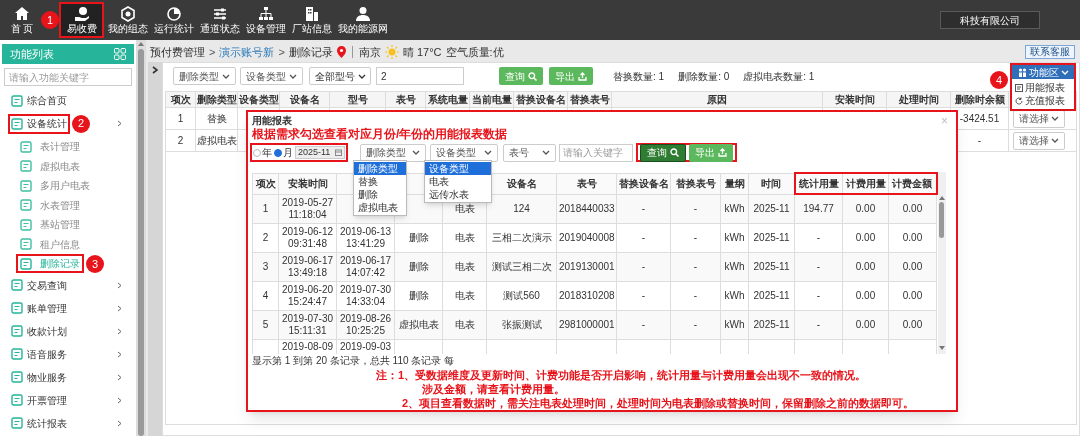 The height and width of the screenshot is (436, 1080). Describe the element at coordinates (380, 207) in the screenshot. I see `menu-option: 虚拟电表` at that location.